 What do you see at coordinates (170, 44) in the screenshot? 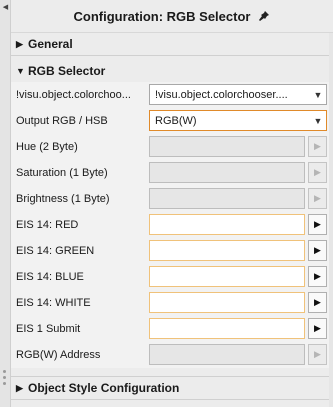
I see `section-general: ▶ General` at bounding box center [170, 44].